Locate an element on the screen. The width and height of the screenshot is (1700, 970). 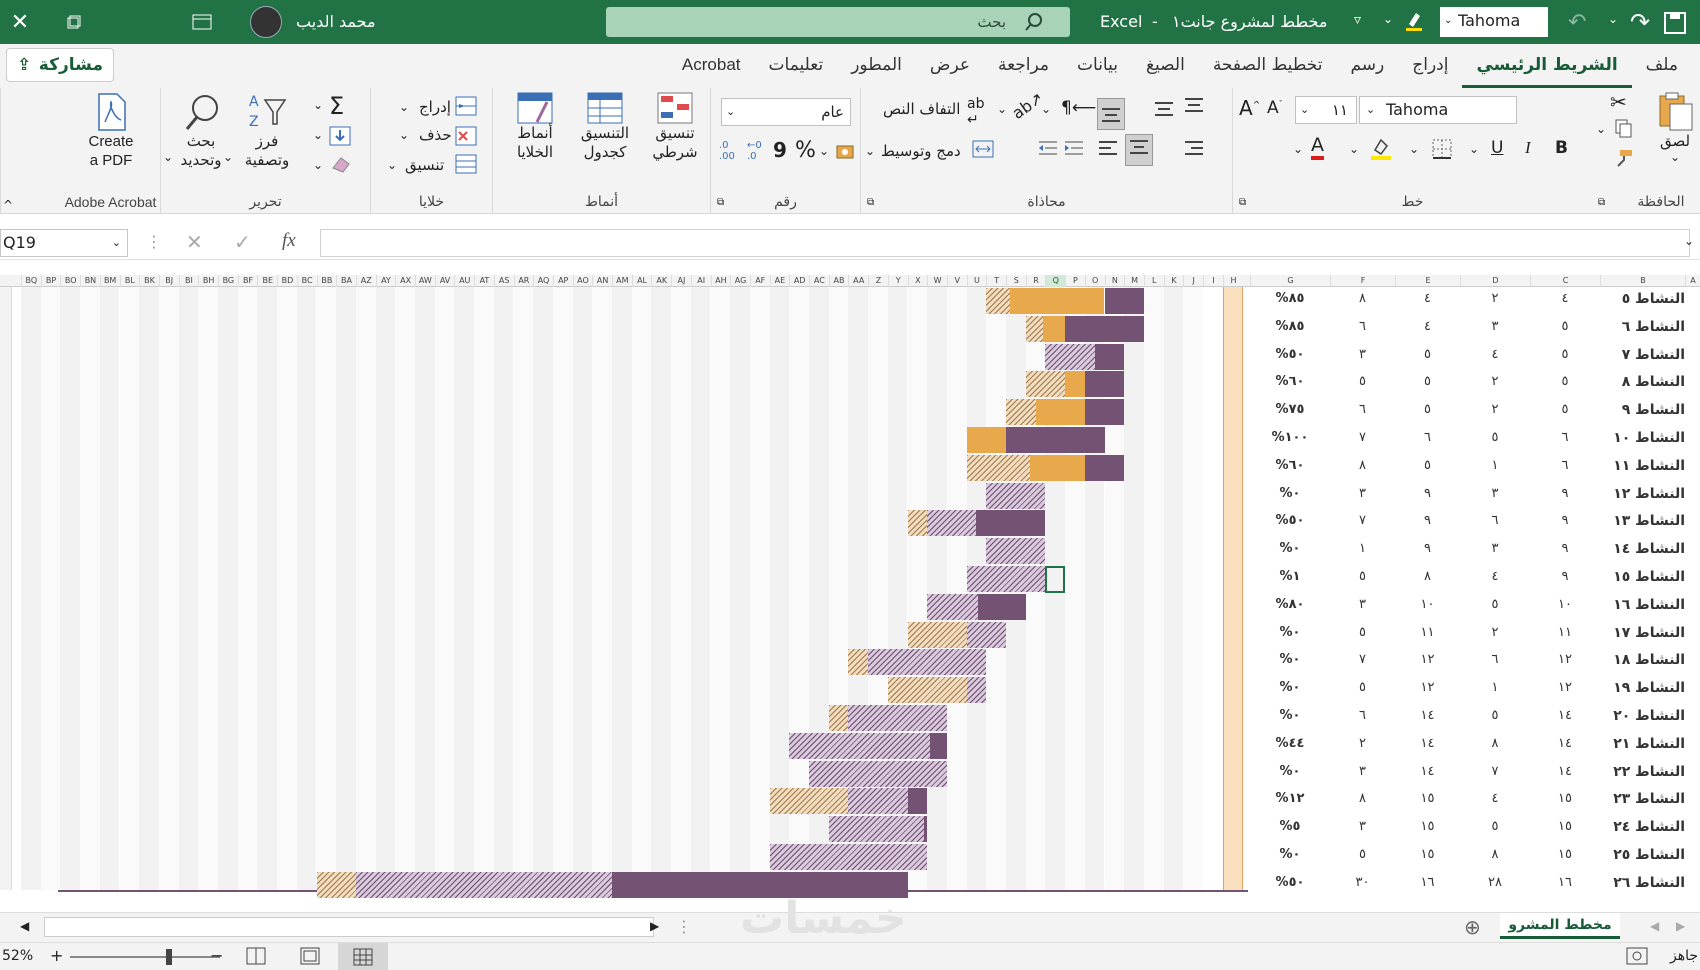
column-header-BM: BM is located at coordinates (109, 281).